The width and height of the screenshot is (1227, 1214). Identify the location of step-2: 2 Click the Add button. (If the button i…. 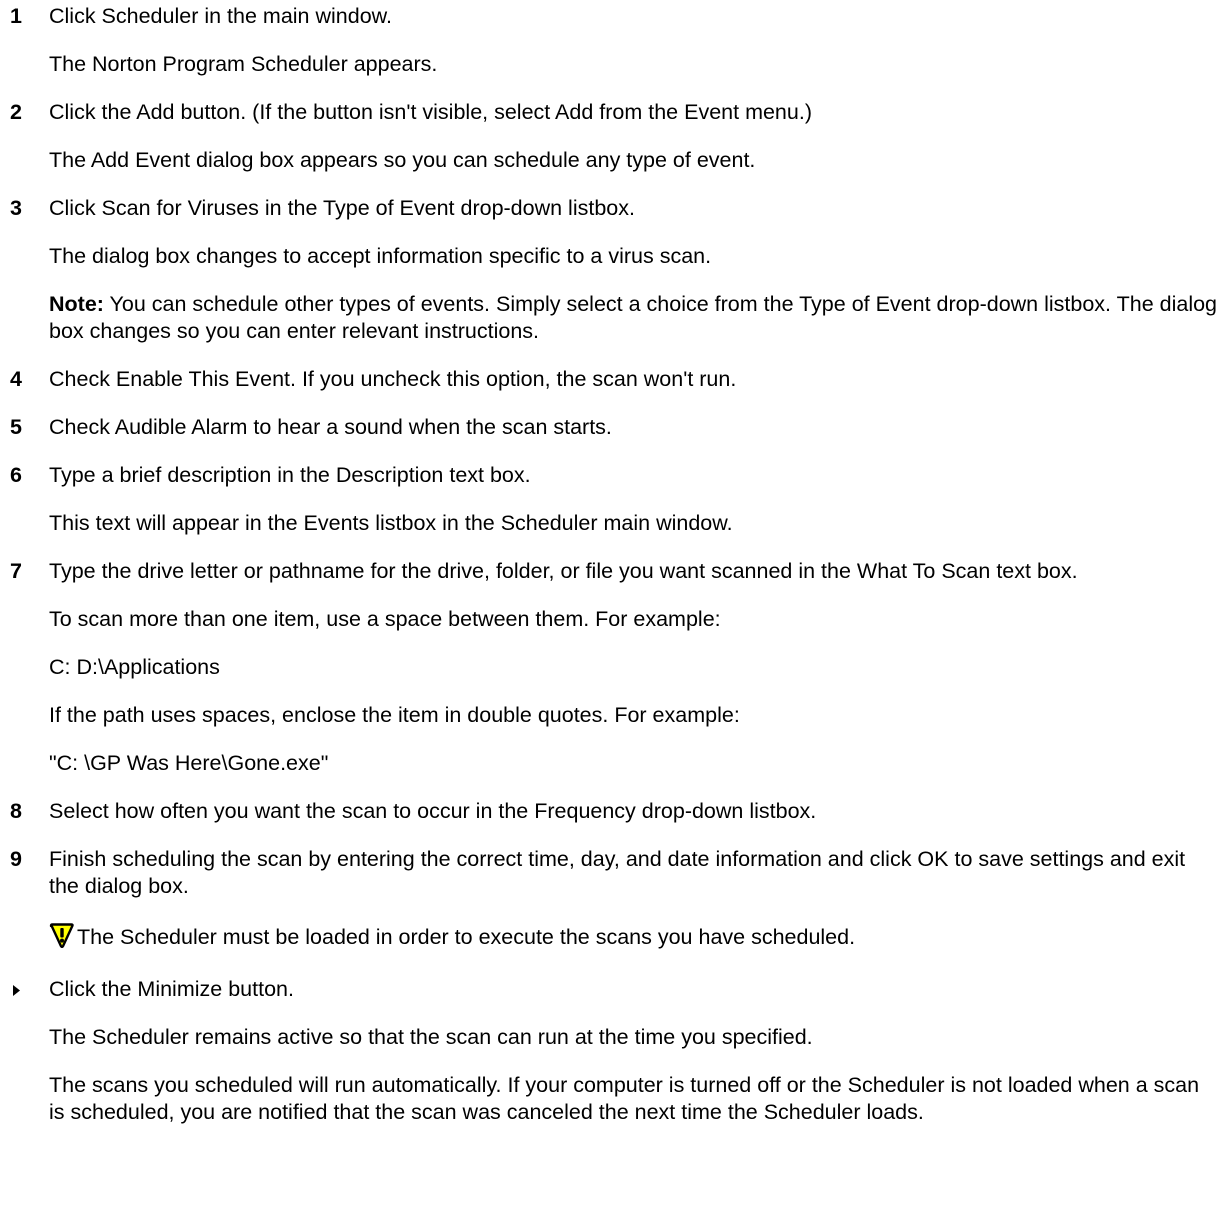
(615, 112).